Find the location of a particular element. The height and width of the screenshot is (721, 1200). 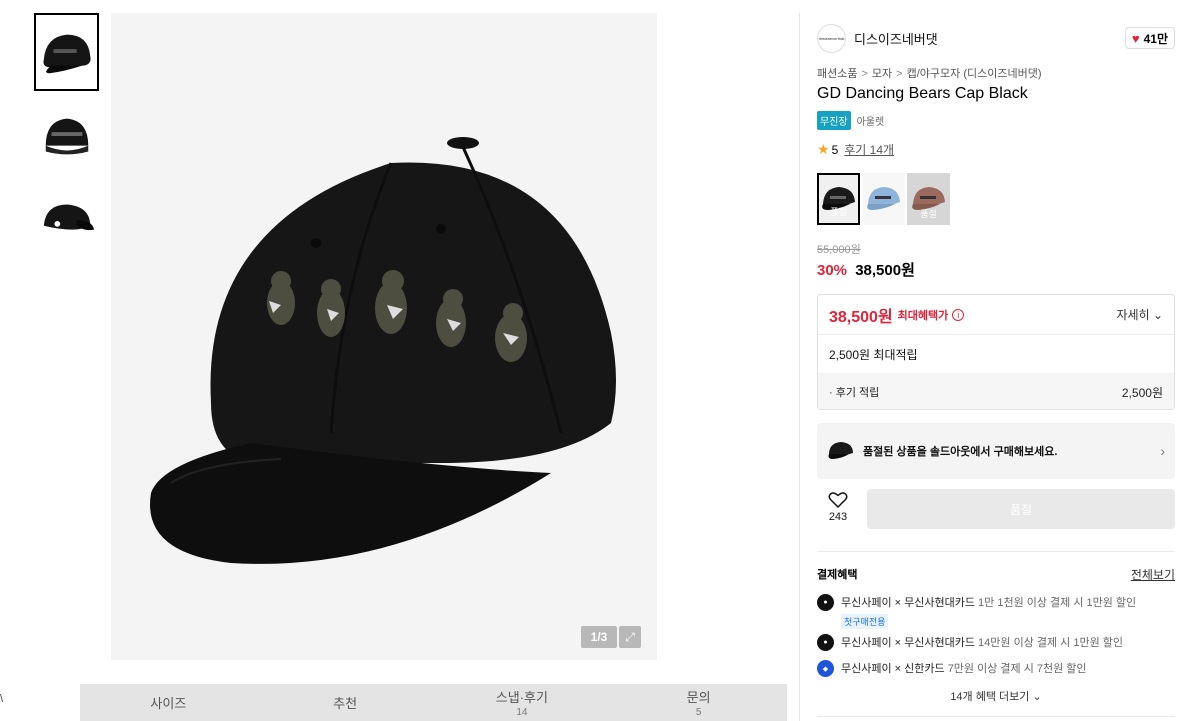

payment-item: ◆ 무신사페이 × 신한카드 7만원 이상 결제 시 7천원 할인 is located at coordinates (996, 668).